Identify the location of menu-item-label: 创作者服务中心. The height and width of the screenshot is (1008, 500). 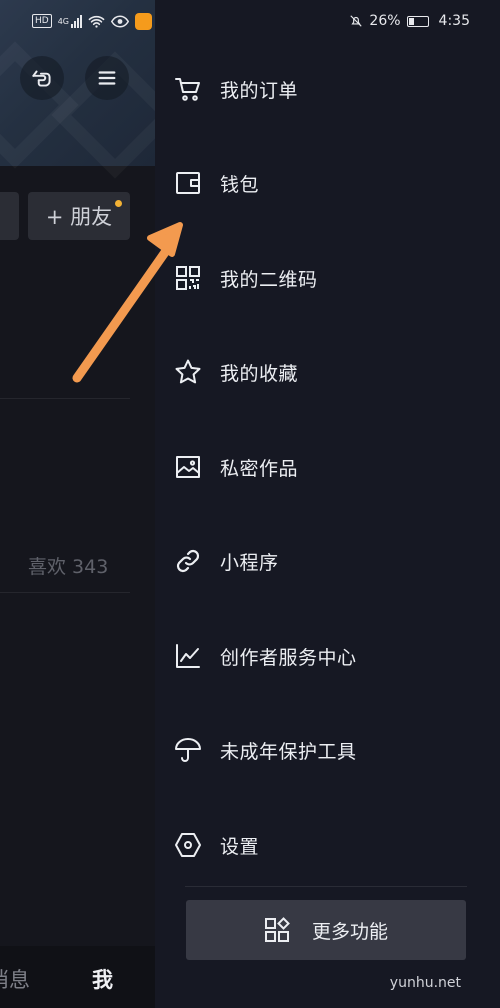
(288, 657).